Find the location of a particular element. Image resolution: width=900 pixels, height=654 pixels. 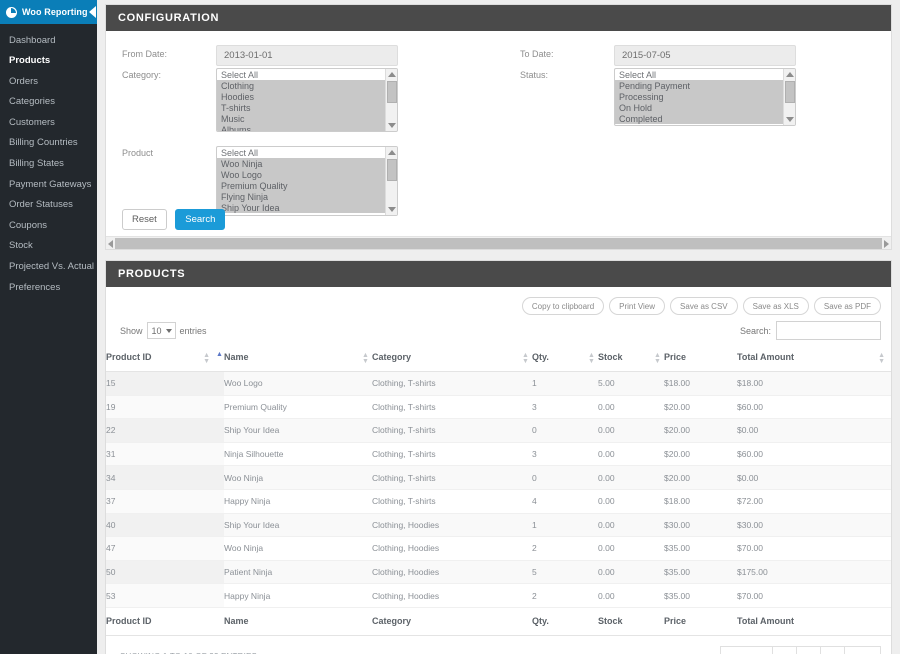

column-header-price: ▲ ▼ Price is located at coordinates (695, 358).